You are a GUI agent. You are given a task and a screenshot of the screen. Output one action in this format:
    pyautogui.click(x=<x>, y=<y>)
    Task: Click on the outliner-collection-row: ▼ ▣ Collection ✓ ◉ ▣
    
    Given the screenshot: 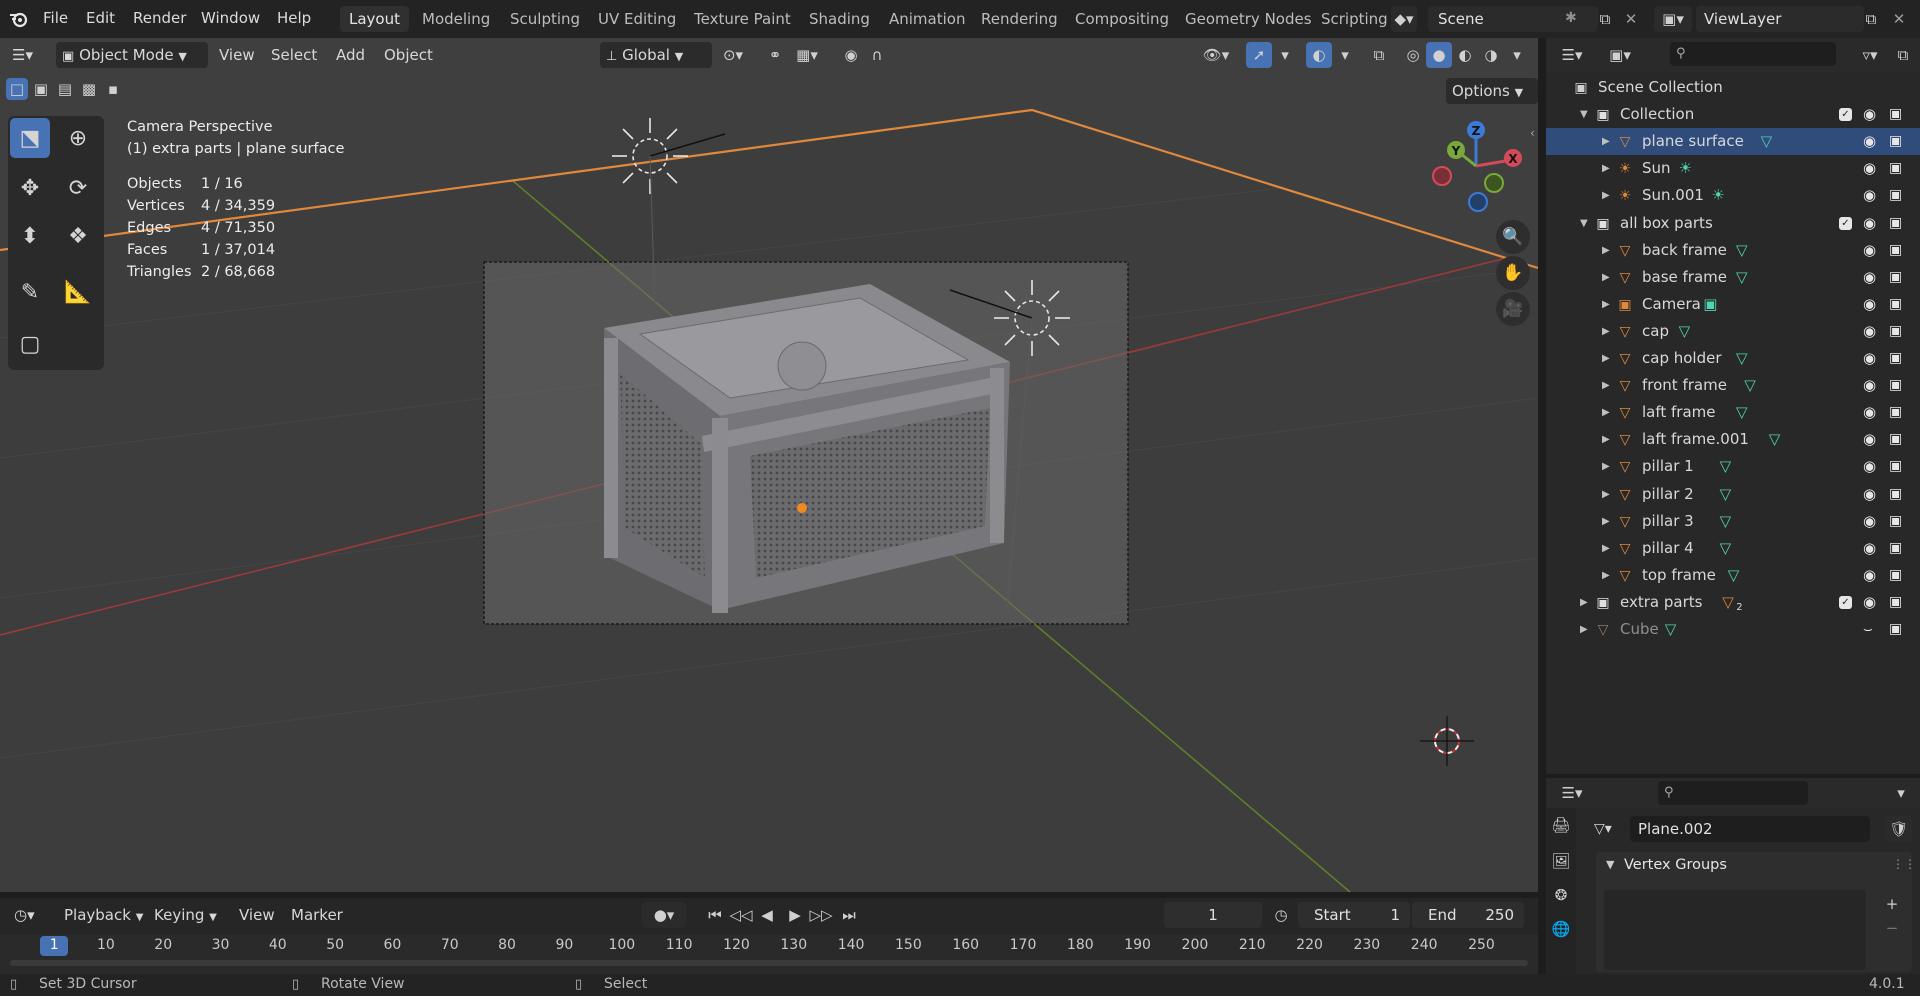 What is the action you would take?
    pyautogui.click(x=1733, y=114)
    